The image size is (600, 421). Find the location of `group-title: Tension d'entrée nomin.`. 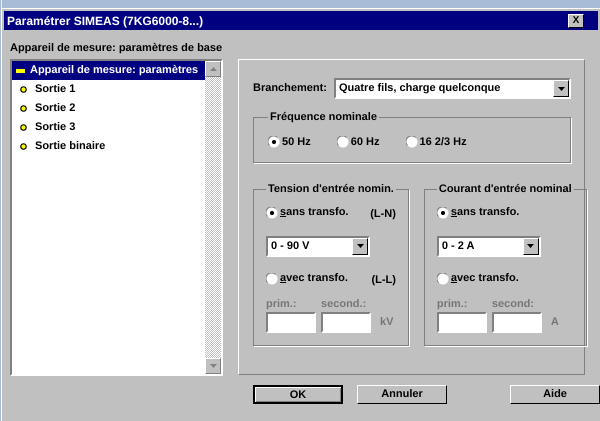

group-title: Tension d'entrée nomin. is located at coordinates (331, 189).